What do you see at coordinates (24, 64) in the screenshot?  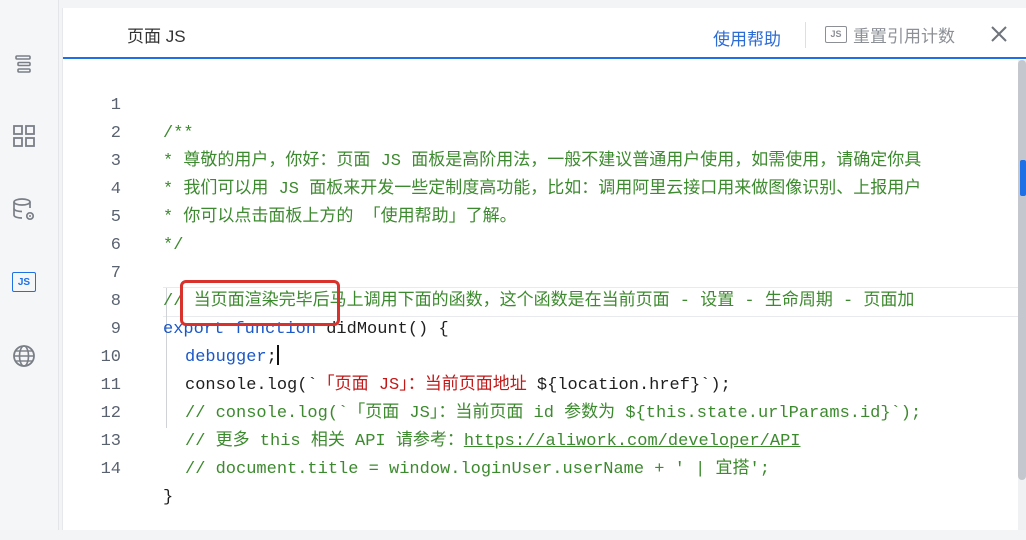 I see `outline-tree-icon` at bounding box center [24, 64].